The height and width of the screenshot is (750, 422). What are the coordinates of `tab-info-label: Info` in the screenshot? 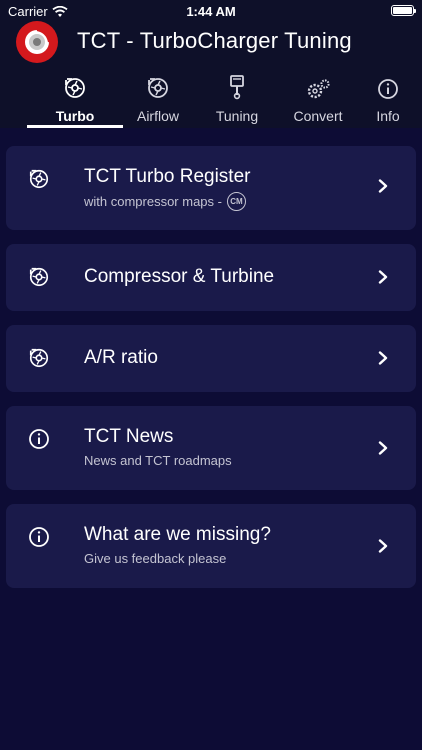 It's located at (388, 116).